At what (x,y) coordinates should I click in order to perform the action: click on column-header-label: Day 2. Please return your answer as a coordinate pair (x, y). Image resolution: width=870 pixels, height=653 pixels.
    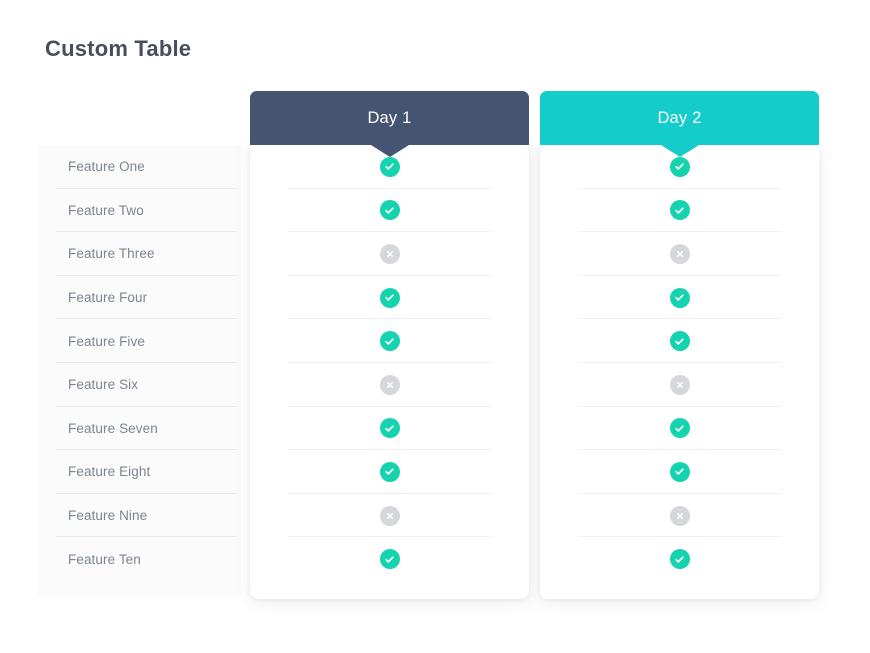
    Looking at the image, I should click on (679, 117).